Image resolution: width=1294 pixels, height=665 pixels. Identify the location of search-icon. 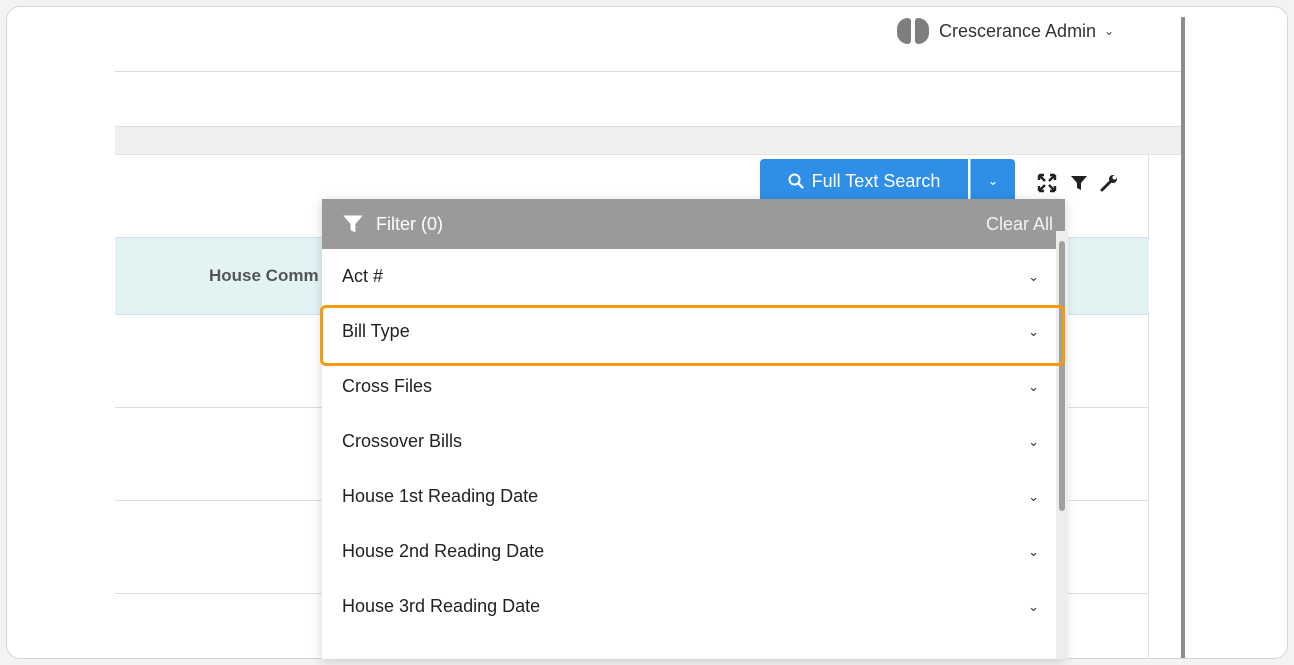
(796, 181).